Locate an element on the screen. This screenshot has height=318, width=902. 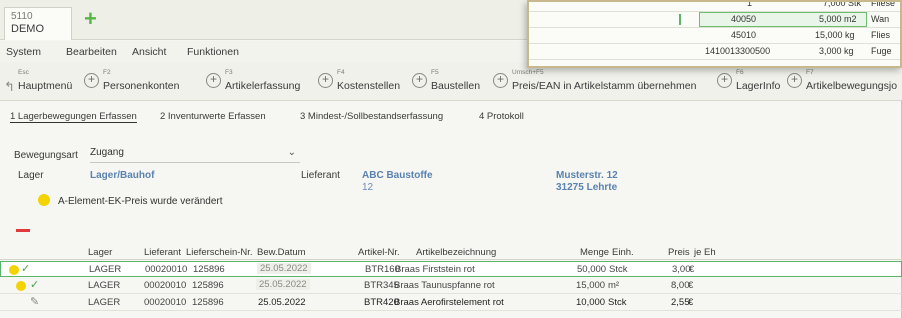
warning-dot-icon is located at coordinates (44, 200).